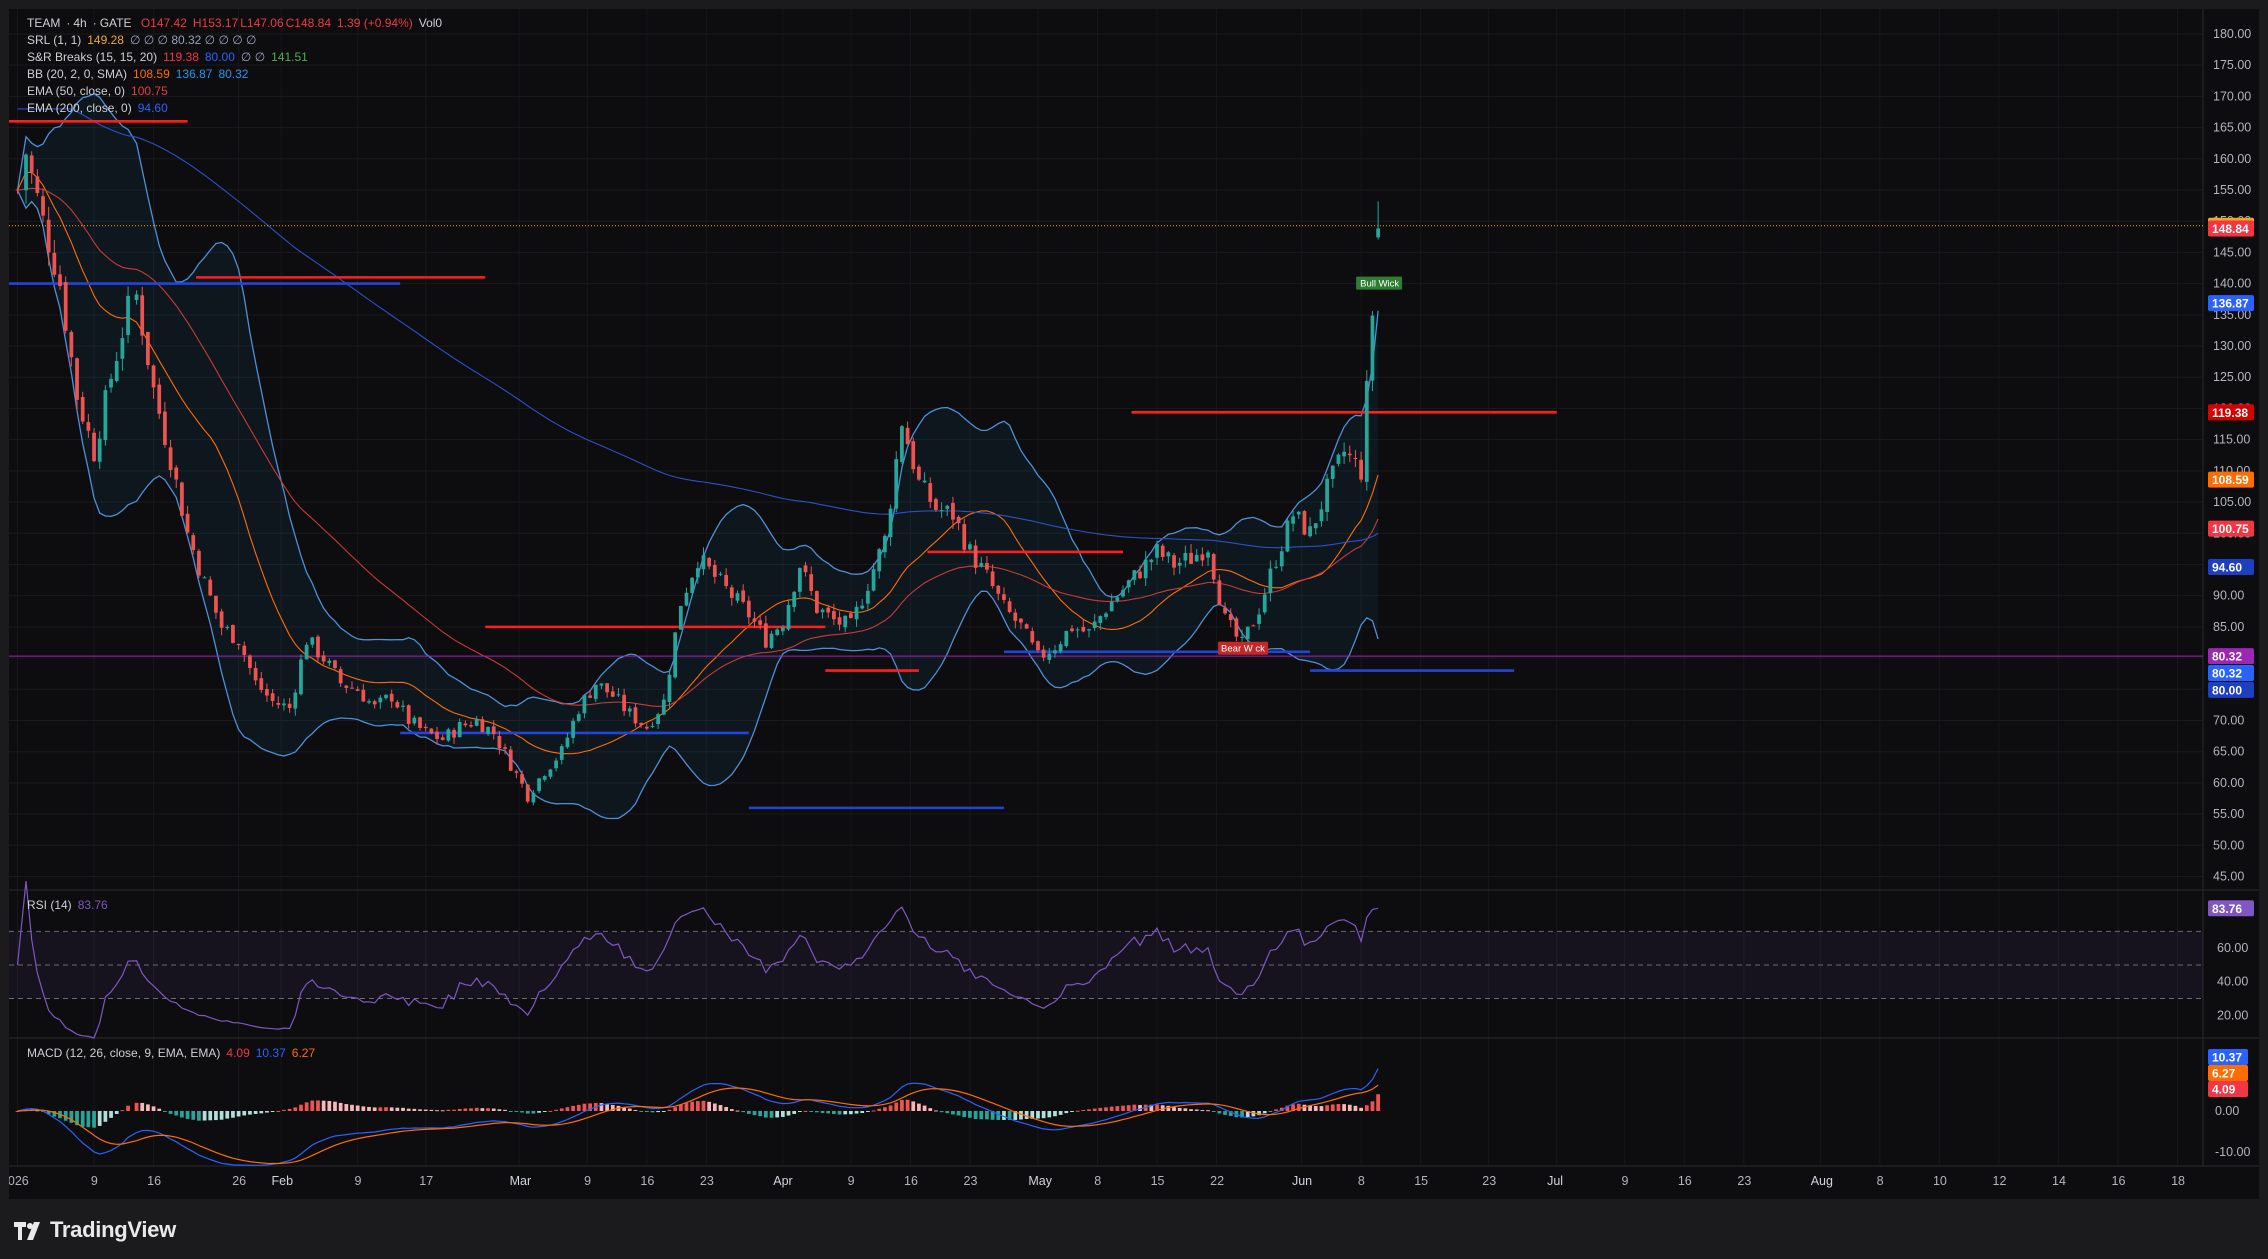 The image size is (2268, 1259). Describe the element at coordinates (2232, 159) in the screenshot. I see `y-tick-label: 160.00` at that location.